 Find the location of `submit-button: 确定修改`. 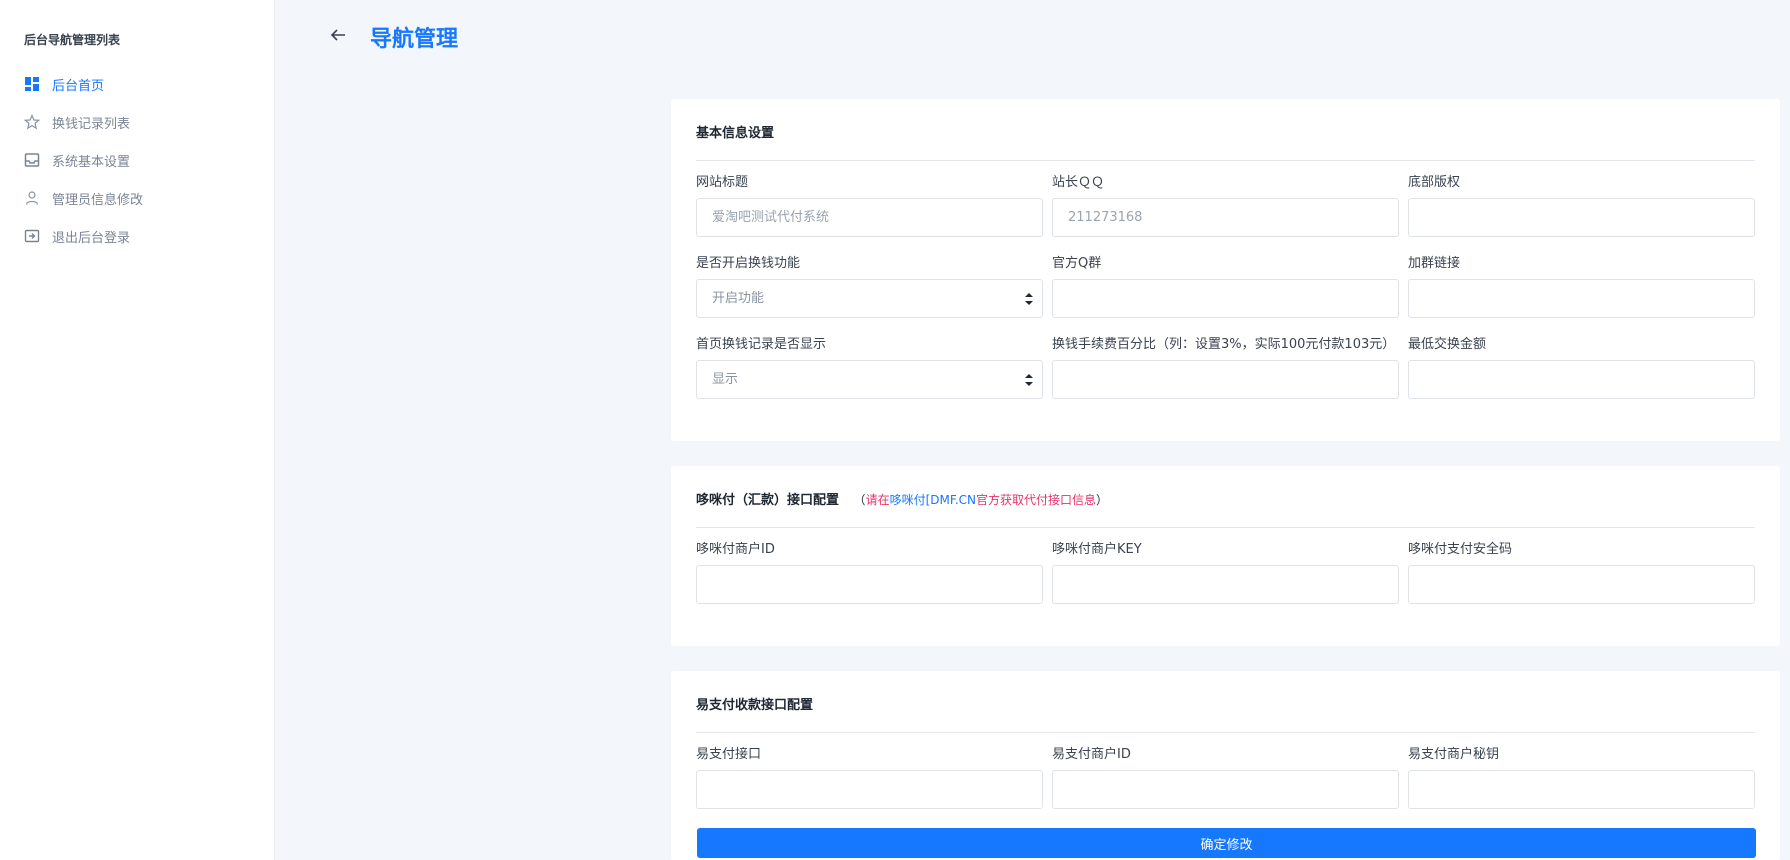

submit-button: 确定修改 is located at coordinates (1226, 843).